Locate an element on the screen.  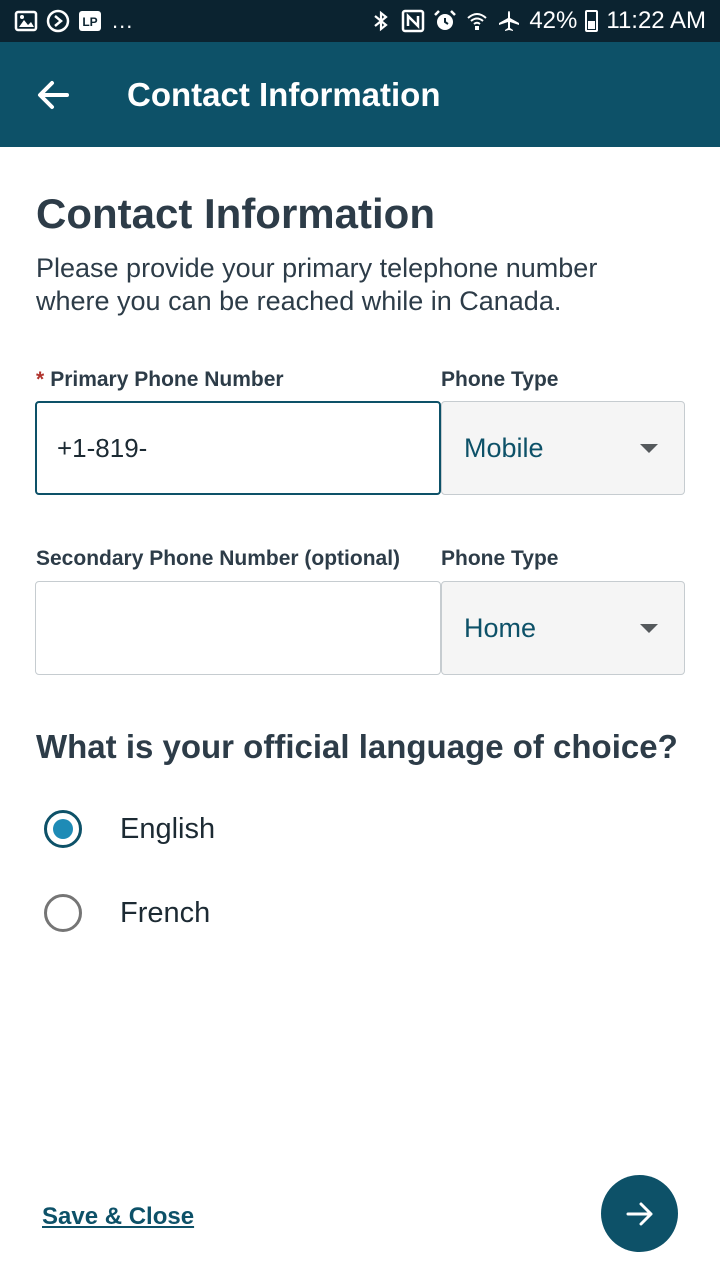
radio-button is located at coordinates (63, 913).